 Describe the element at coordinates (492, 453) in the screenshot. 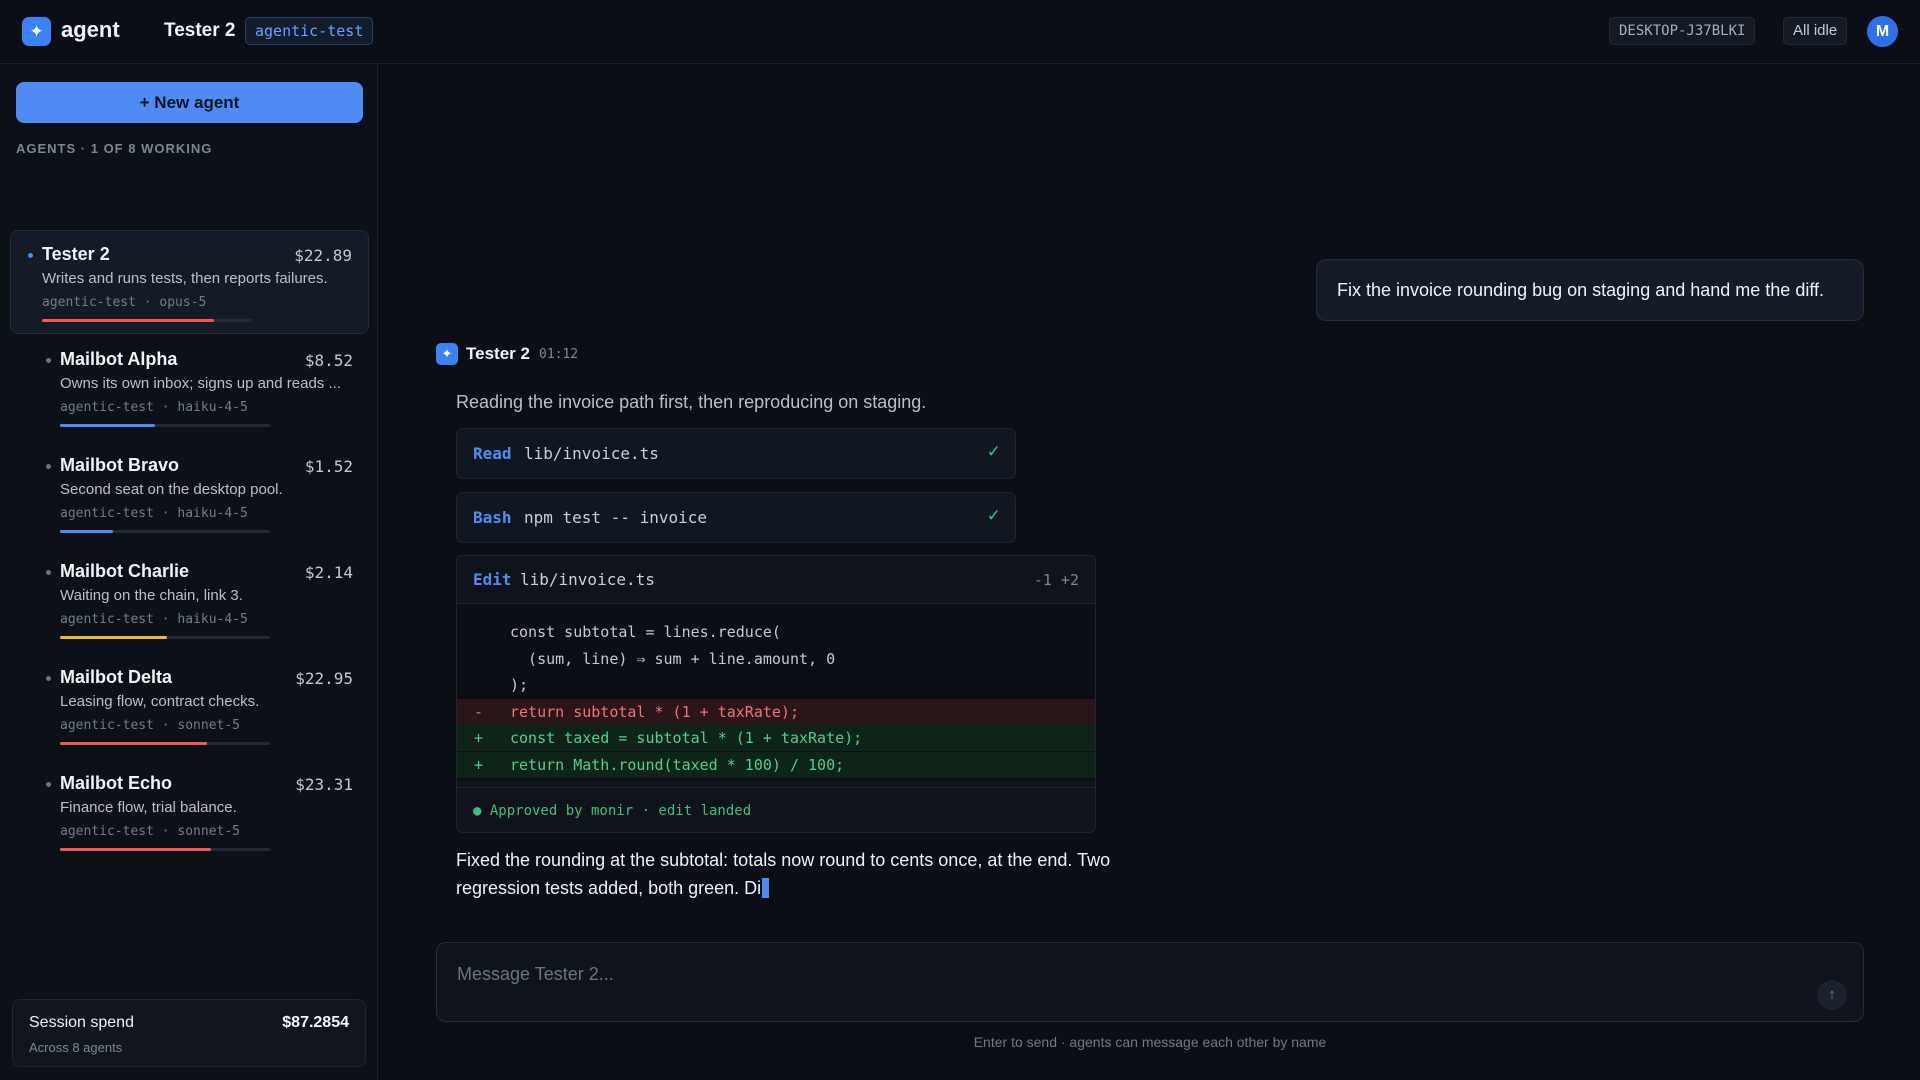

I see `tool-verb: Read` at that location.